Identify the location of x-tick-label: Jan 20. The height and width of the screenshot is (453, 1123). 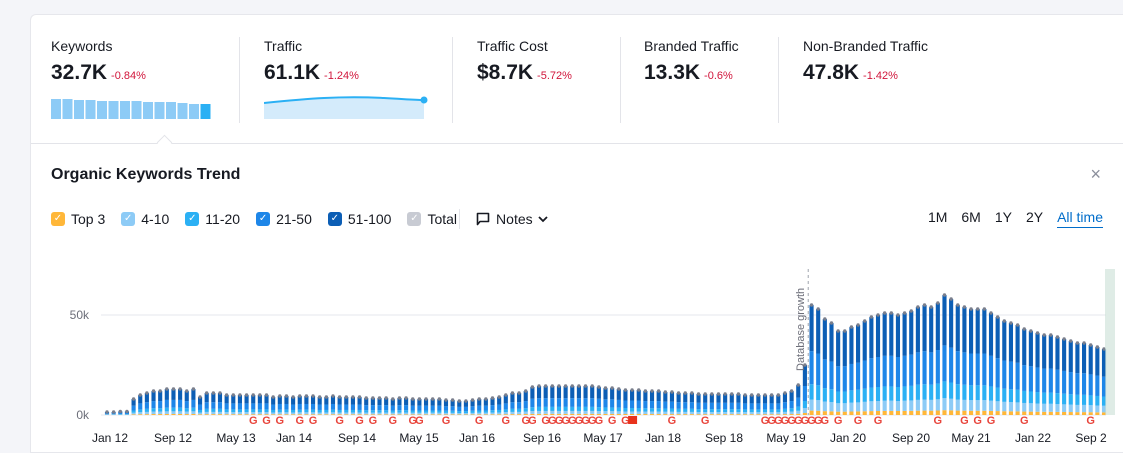
(848, 438).